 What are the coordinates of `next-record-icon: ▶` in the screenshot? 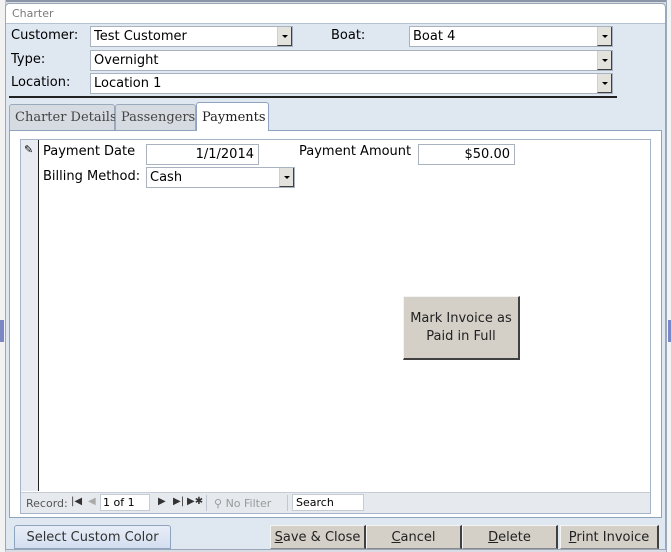 It's located at (162, 501).